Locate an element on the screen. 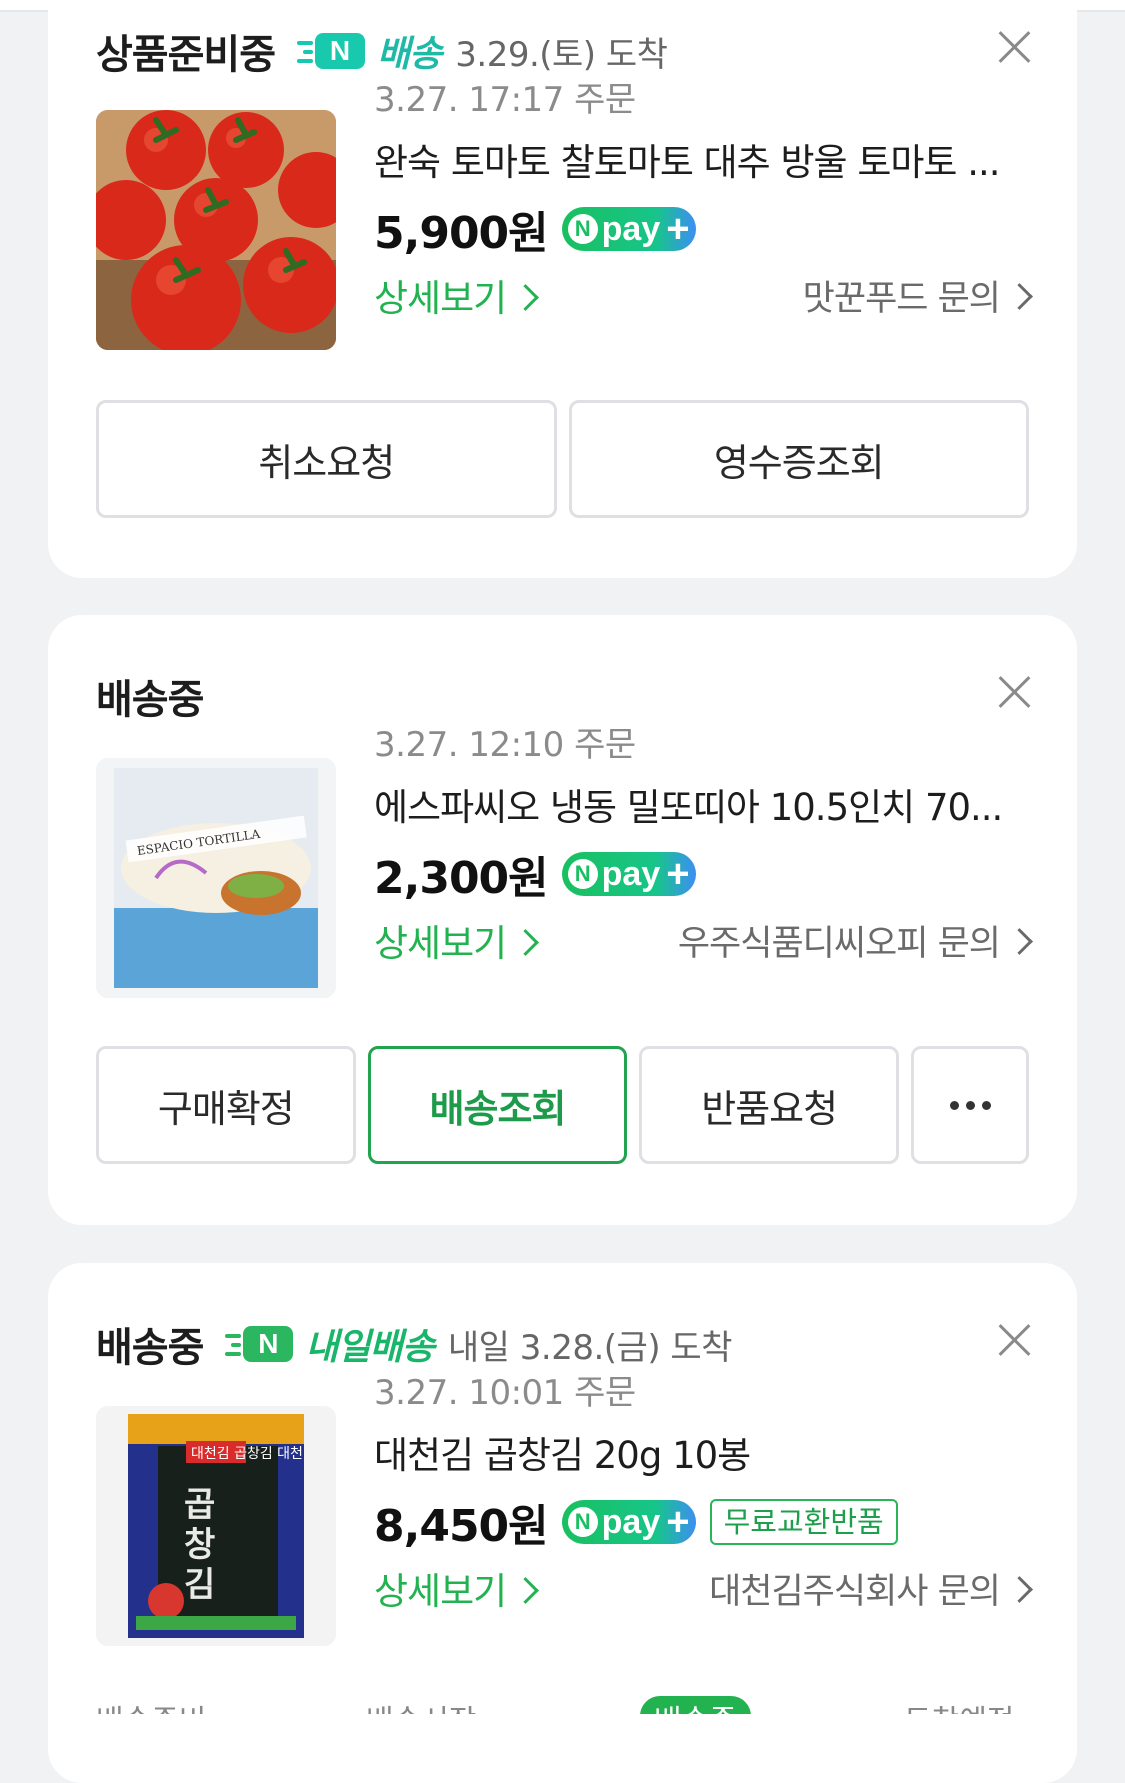 This screenshot has height=1783, width=1125. status-row: 배송중 N 내일배송 내일 3.28.(금) 도착 is located at coordinates (414, 1344).